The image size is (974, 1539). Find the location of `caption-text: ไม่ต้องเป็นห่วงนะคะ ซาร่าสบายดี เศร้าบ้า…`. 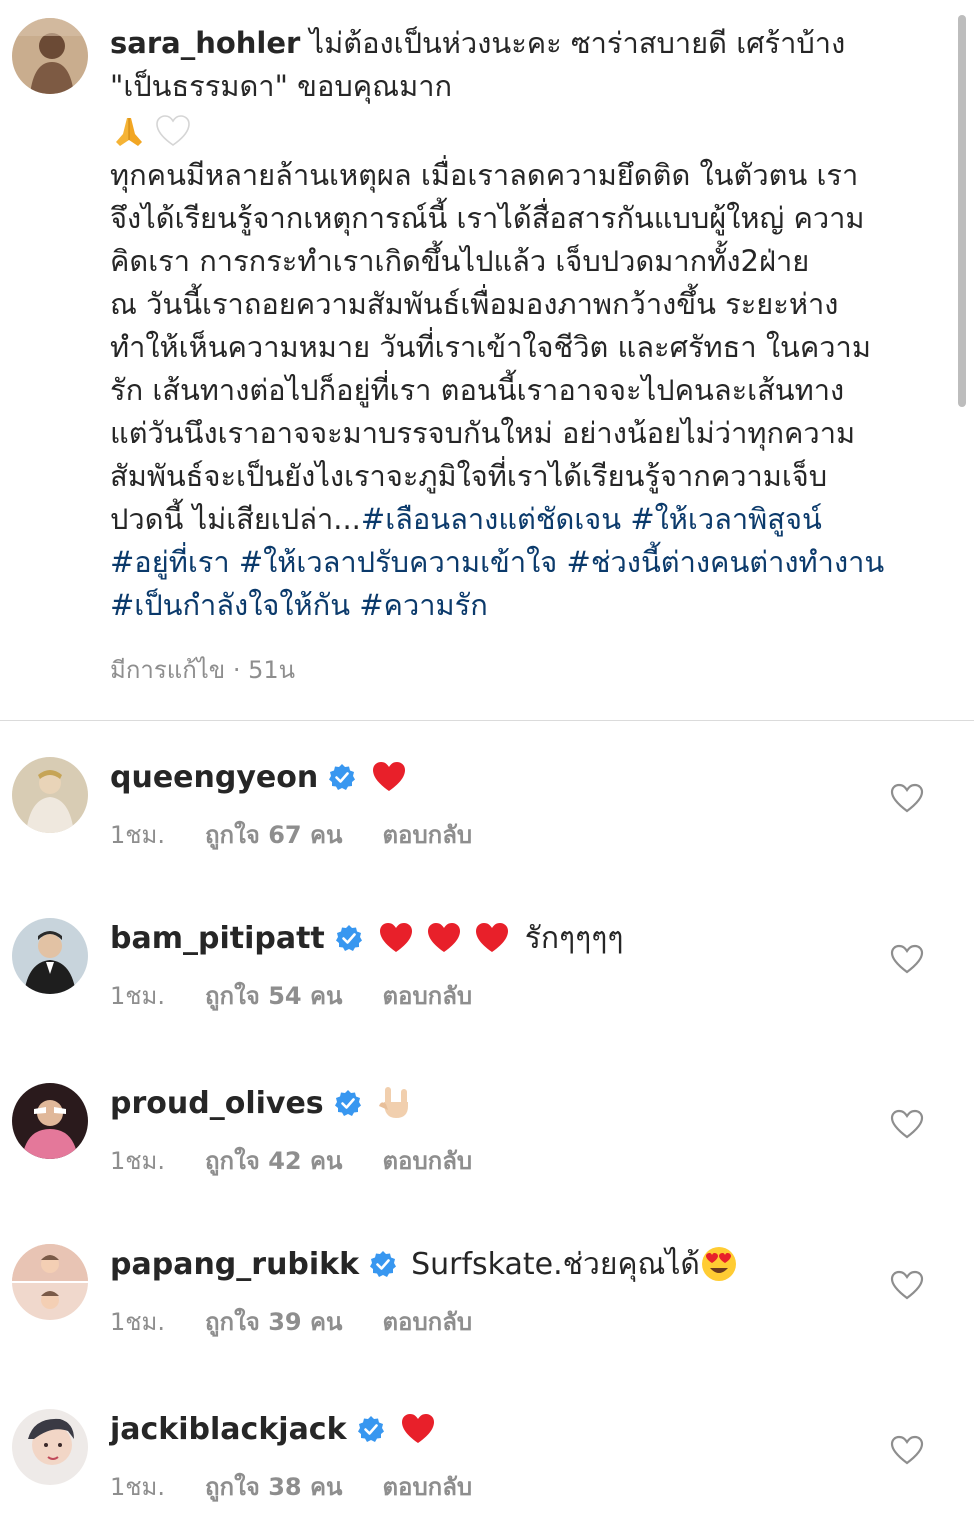

caption-text: ไม่ต้องเป็นห่วงนะคะ ซาร่าสบายดี เศร้าบ้า… is located at coordinates (577, 43).